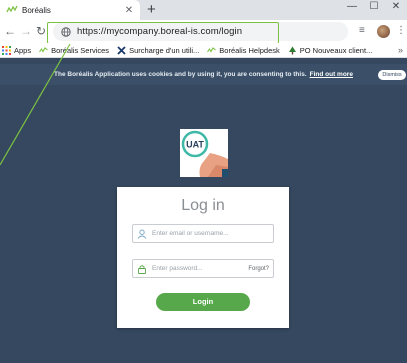 This screenshot has width=407, height=363. What do you see at coordinates (396, 10) in the screenshot?
I see `close-window-button: ✕` at bounding box center [396, 10].